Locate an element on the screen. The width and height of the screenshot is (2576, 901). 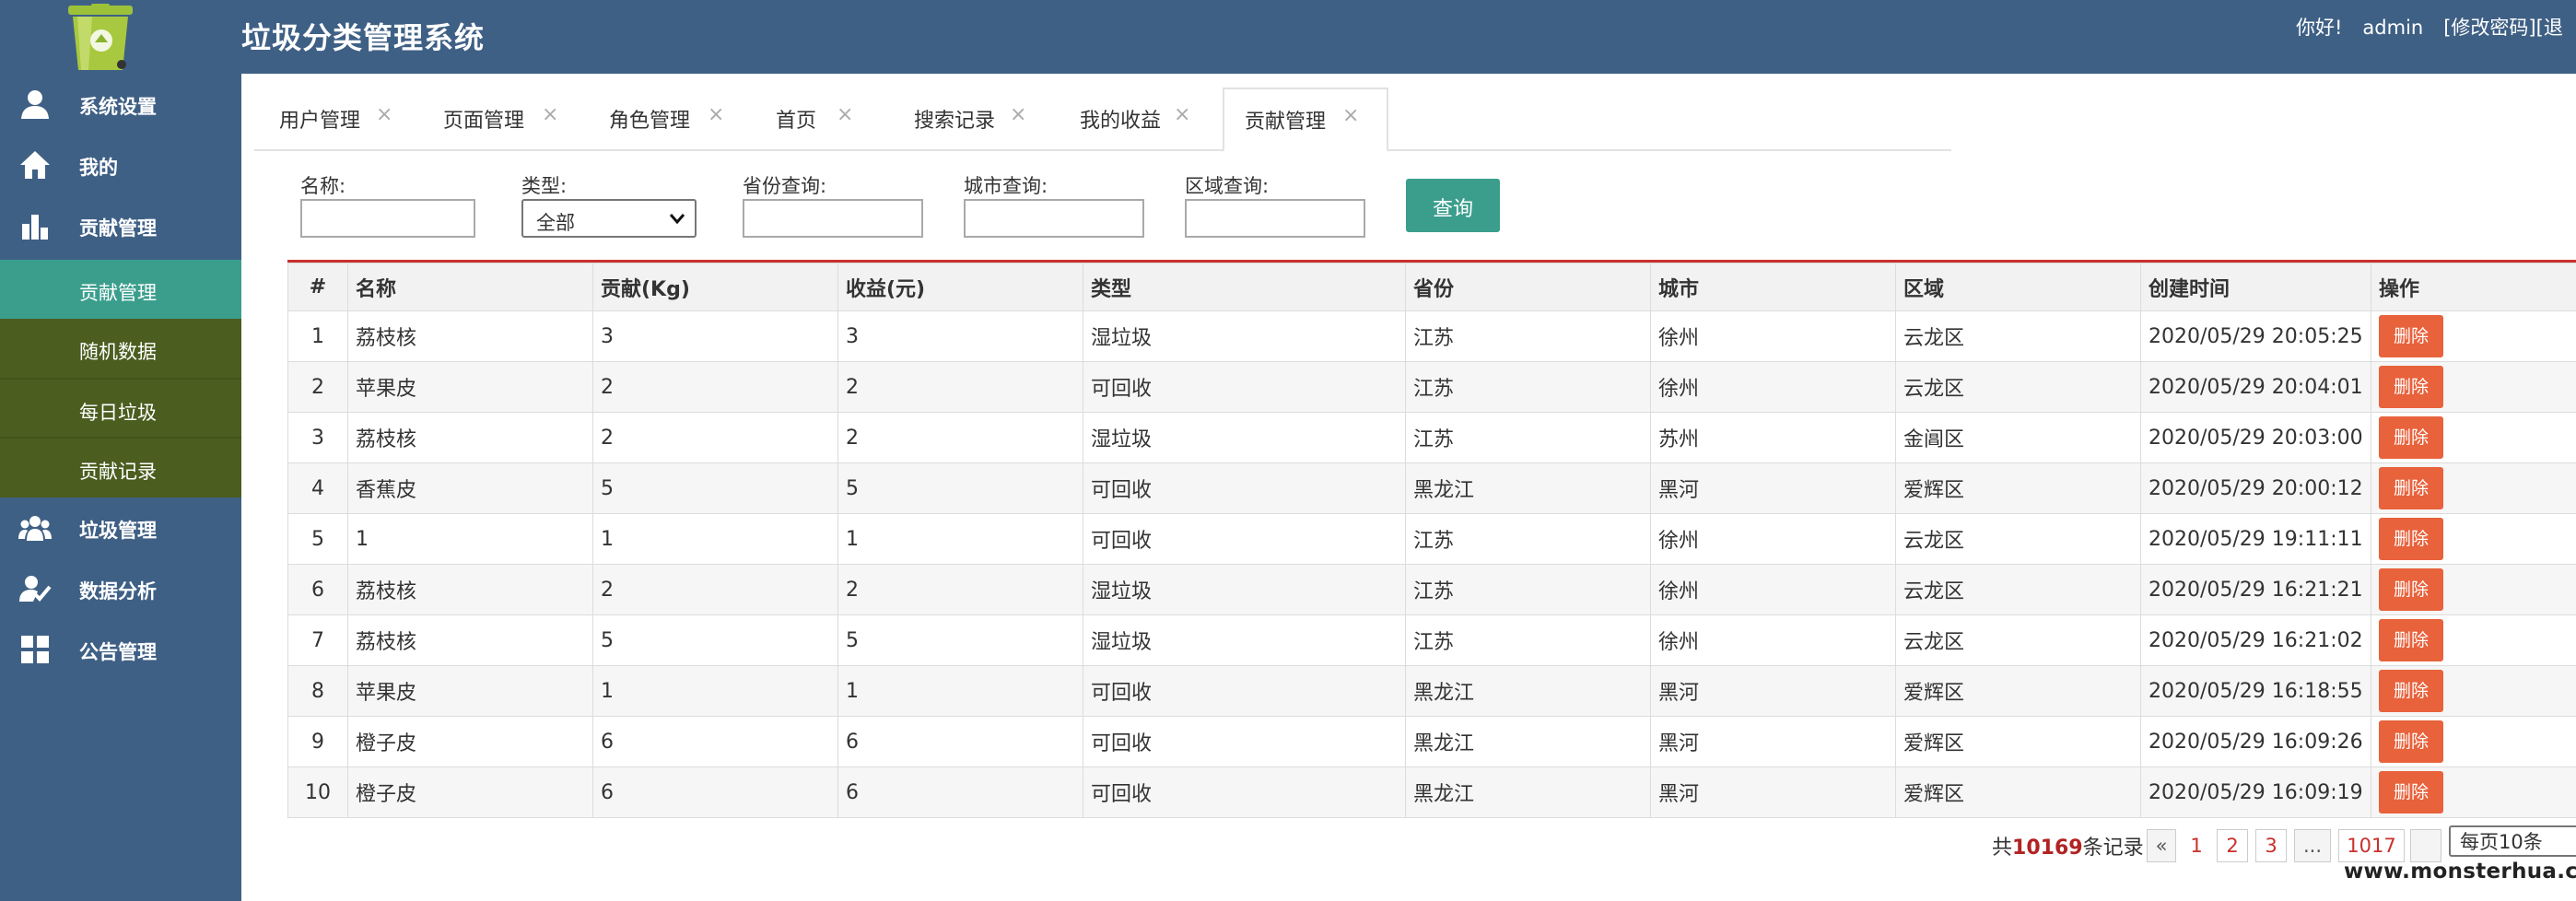
col-header-created-time: 创建时间 is located at coordinates (2255, 287).